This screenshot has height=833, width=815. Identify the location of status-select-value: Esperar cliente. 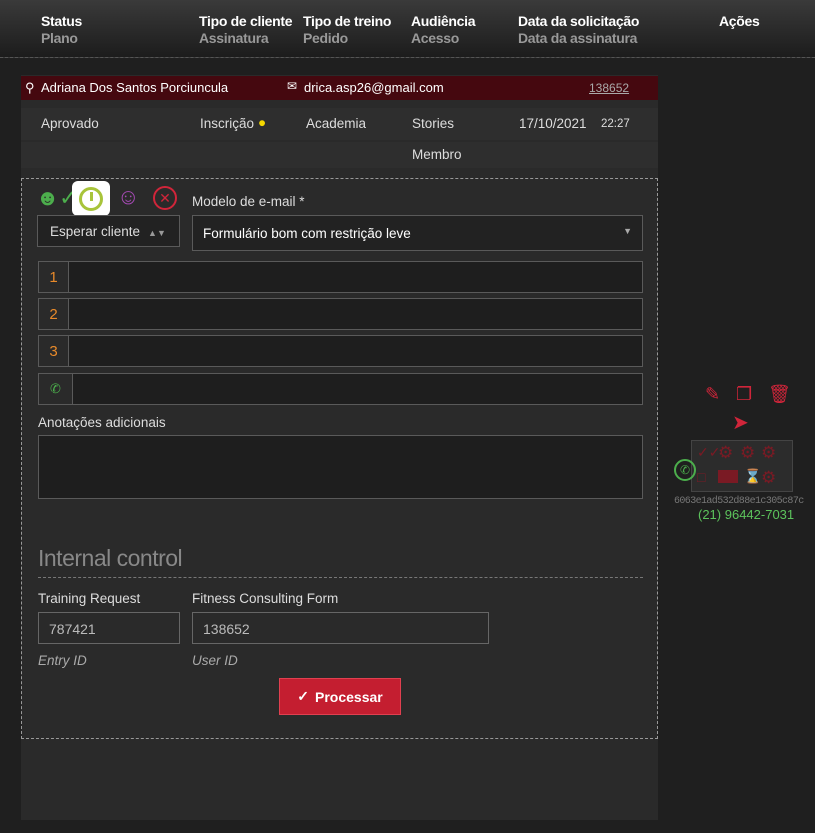
(95, 231).